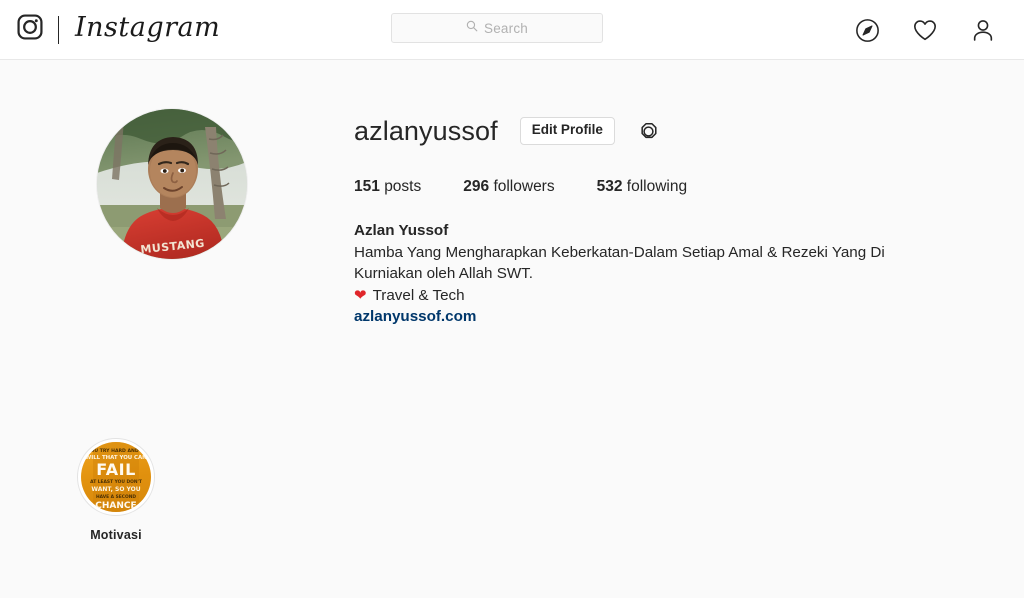 This screenshot has height=598, width=1024. I want to click on bio-line-2: Kurniakan oleh Allah SWT., so click(443, 274).